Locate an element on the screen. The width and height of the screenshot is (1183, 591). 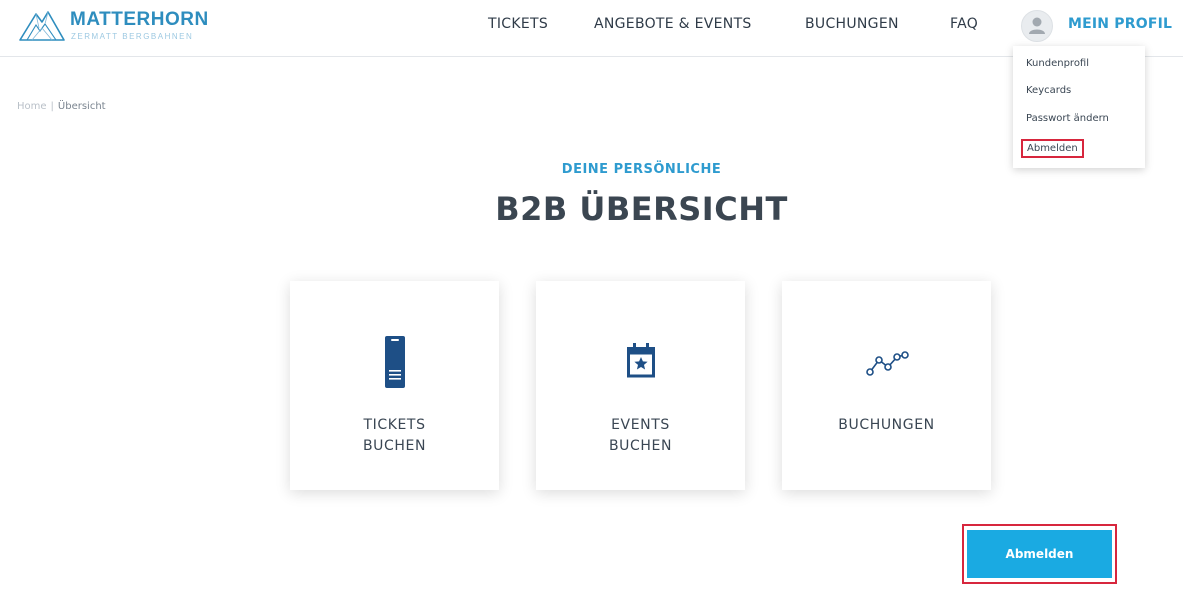
nav-angebote-events: ANGEBOTE & EVENTS is located at coordinates (673, 24).